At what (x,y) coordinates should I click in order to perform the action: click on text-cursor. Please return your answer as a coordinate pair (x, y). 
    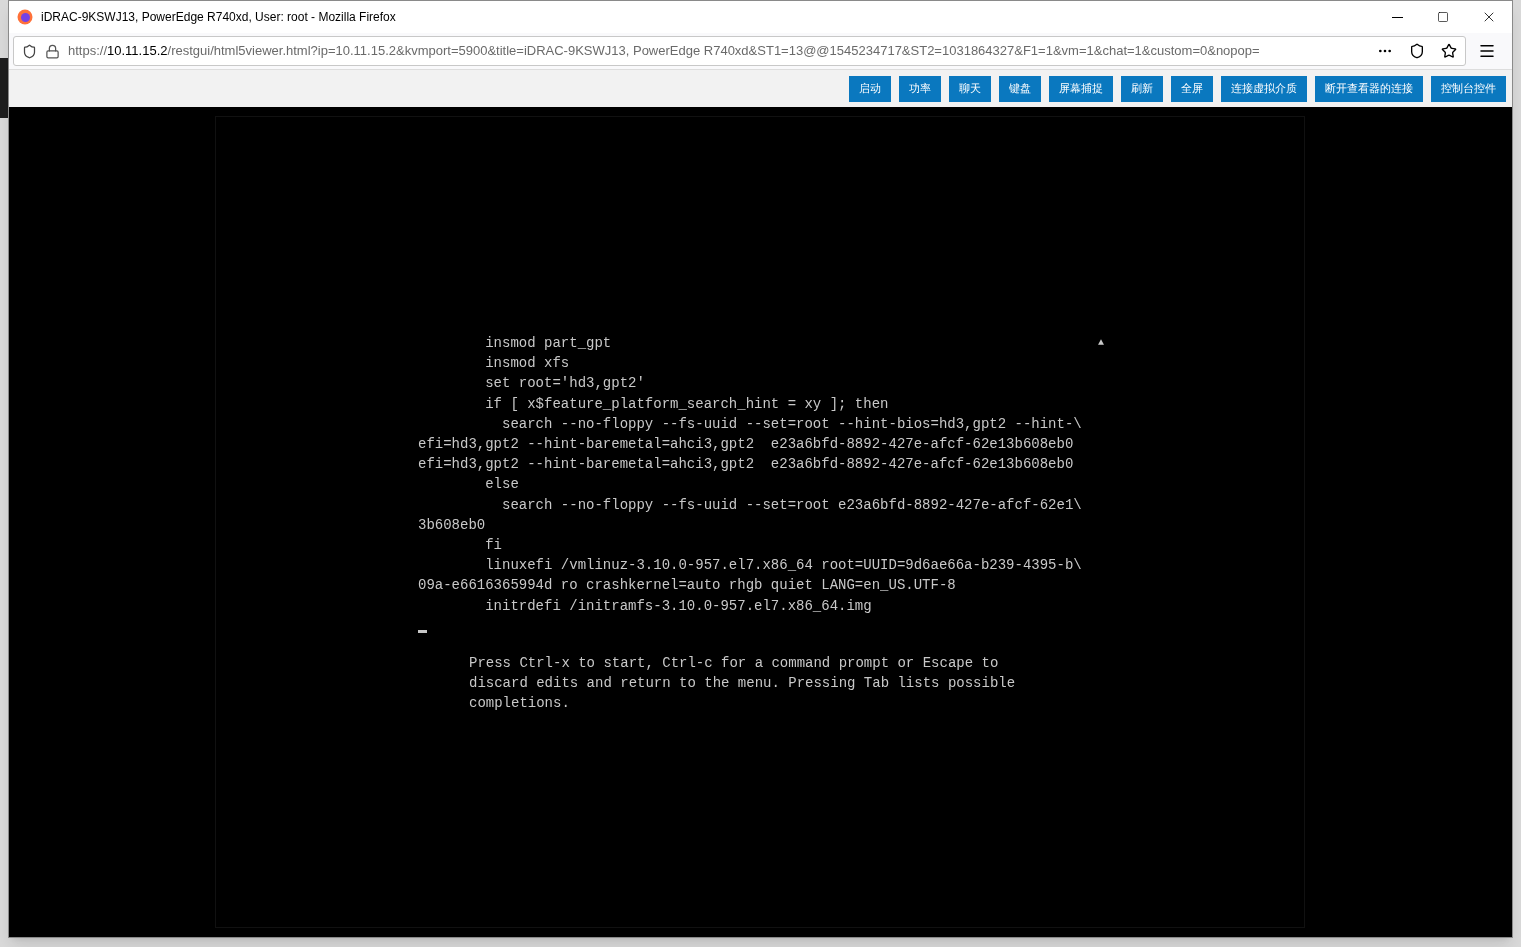
    Looking at the image, I should click on (422, 631).